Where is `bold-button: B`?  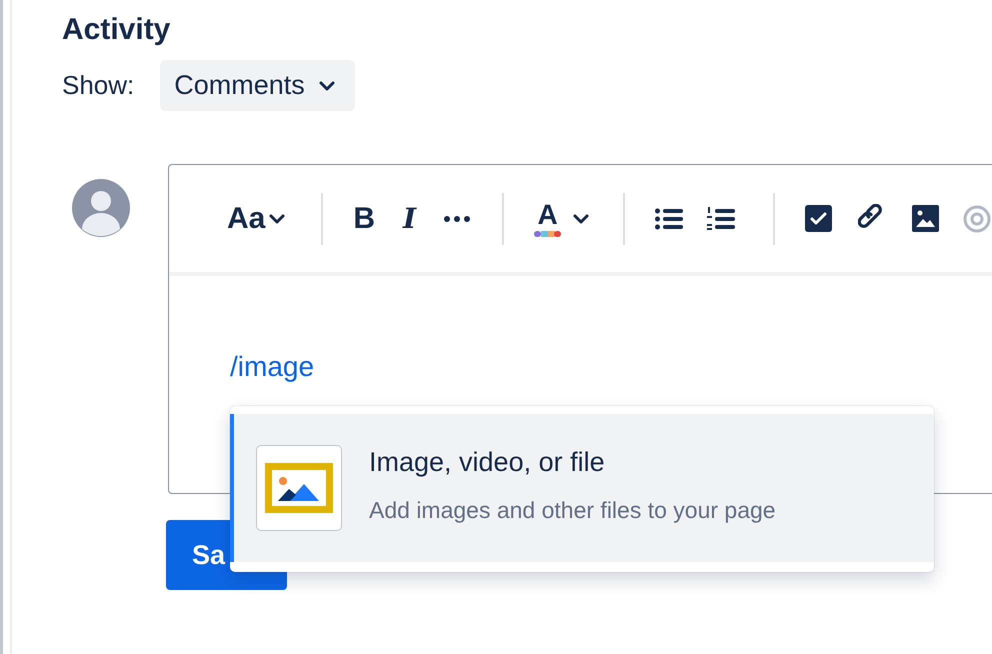 bold-button: B is located at coordinates (364, 218).